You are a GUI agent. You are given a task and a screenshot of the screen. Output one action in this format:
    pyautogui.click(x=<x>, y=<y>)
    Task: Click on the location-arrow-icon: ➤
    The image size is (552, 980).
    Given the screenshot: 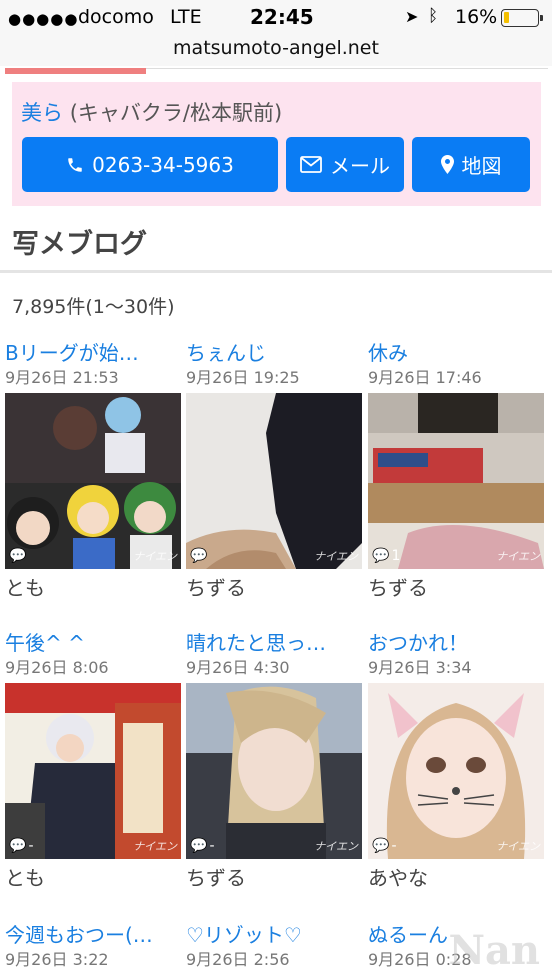 What is the action you would take?
    pyautogui.click(x=412, y=16)
    